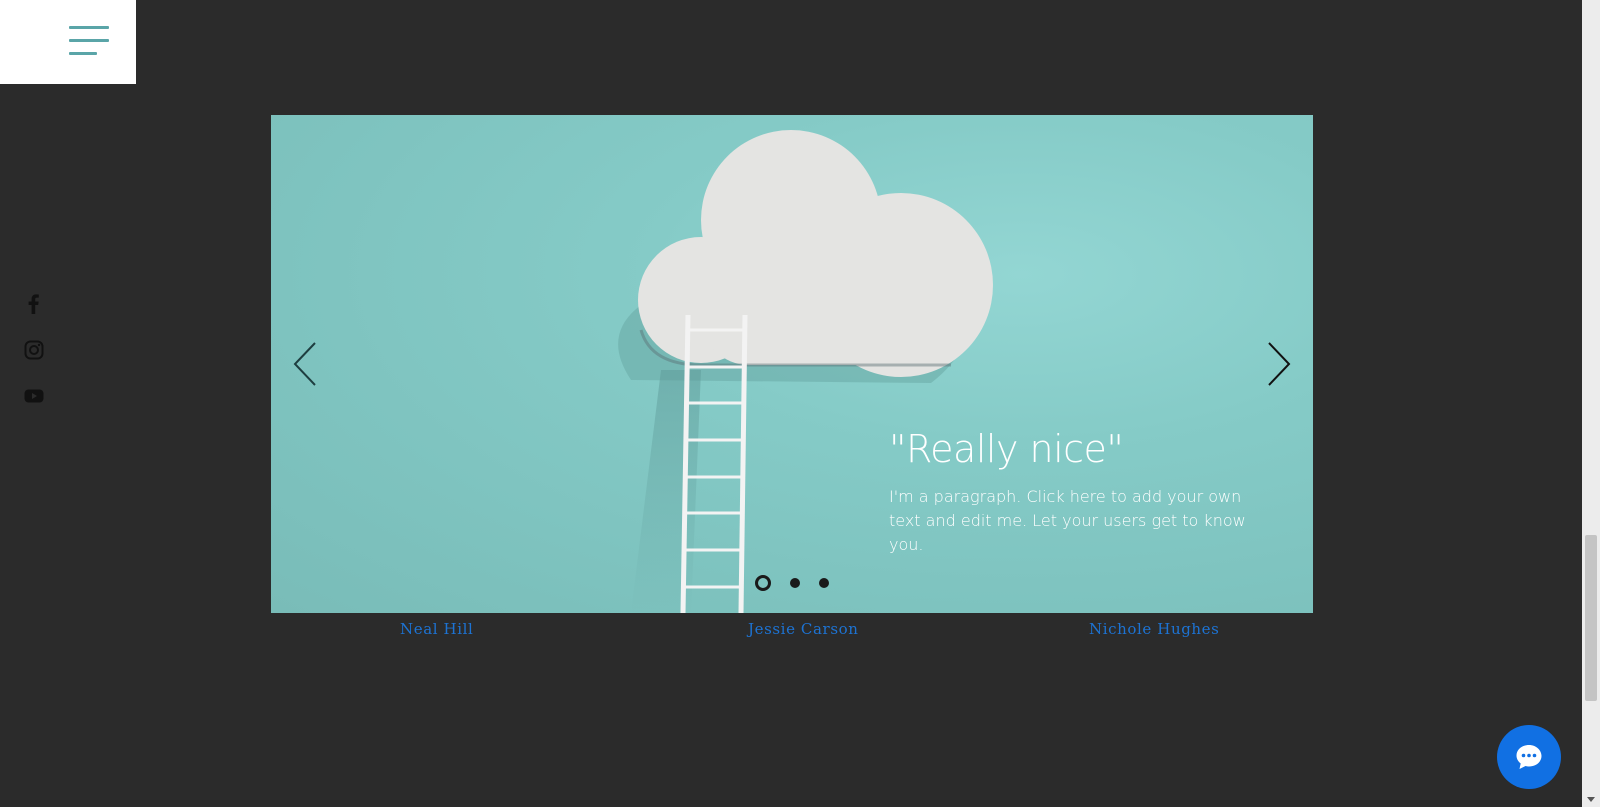 Image resolution: width=1600 pixels, height=807 pixels. What do you see at coordinates (1591, 618) in the screenshot?
I see `scrollbar-thumb` at bounding box center [1591, 618].